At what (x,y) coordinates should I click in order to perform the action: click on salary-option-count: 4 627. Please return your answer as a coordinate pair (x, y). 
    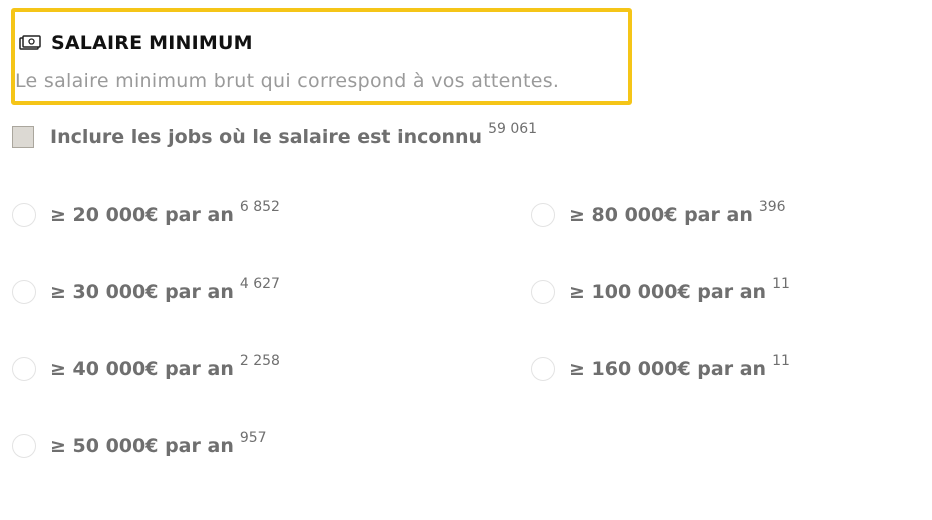
    Looking at the image, I should click on (259, 284).